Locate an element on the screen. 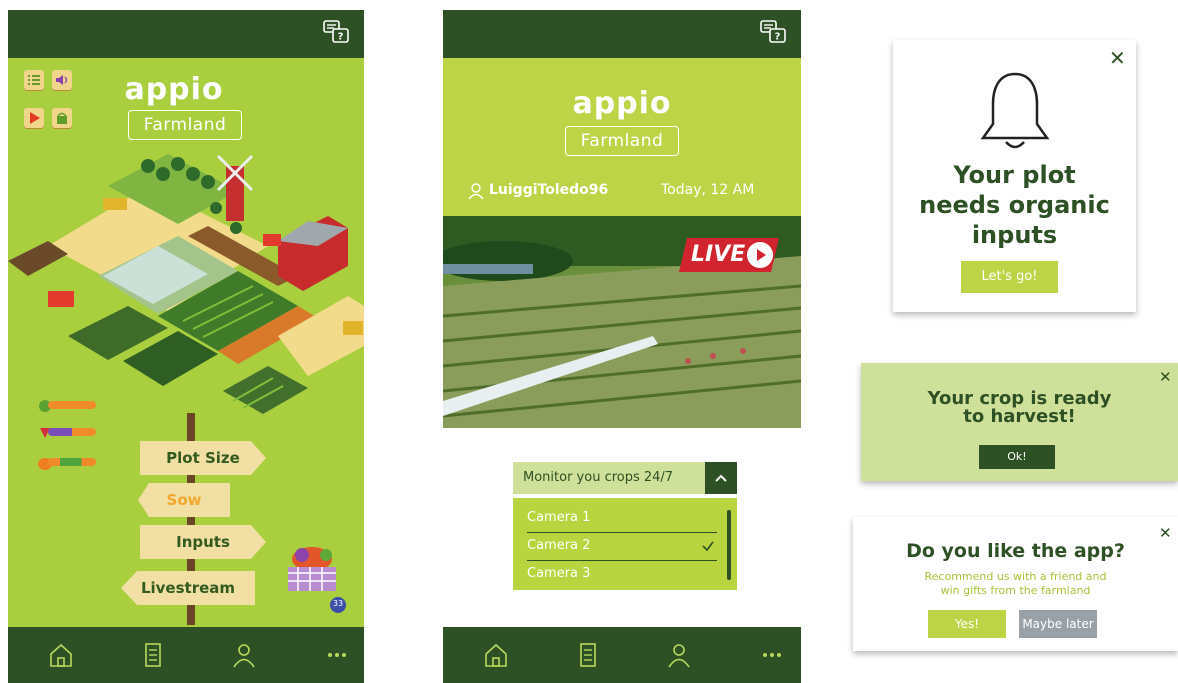  harvest-ready-notification: ✕ Your crop is ready to harvest! Ok! is located at coordinates (1019, 422).